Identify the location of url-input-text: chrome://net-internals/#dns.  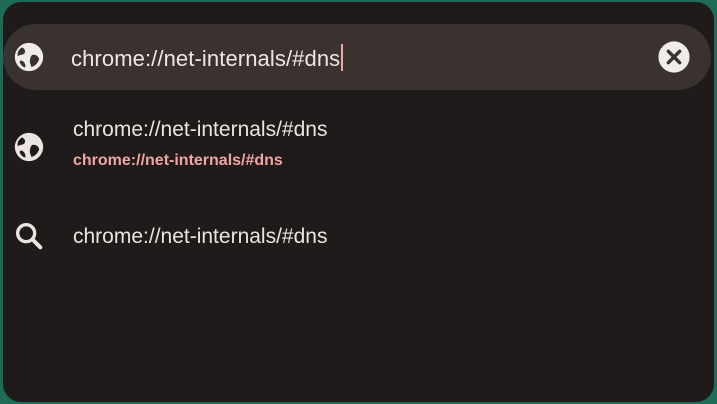
(206, 58).